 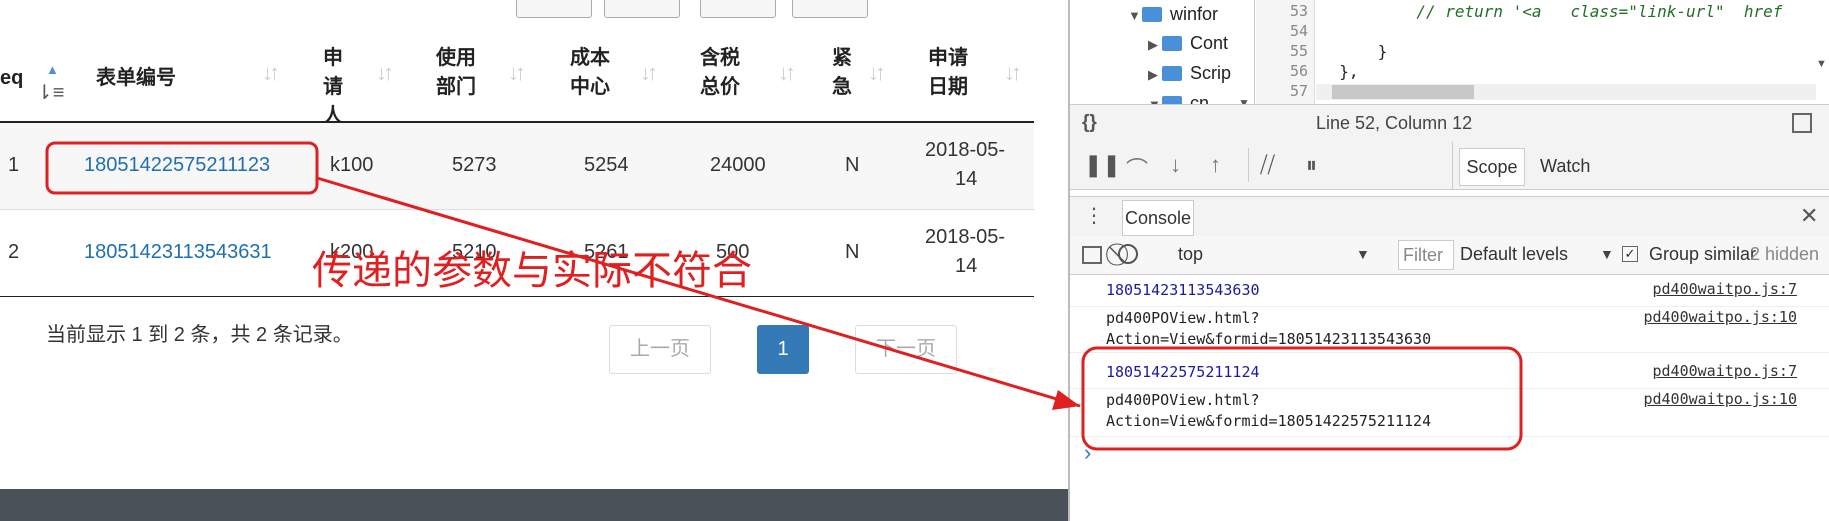 What do you see at coordinates (532, 271) in the screenshot?
I see `annotation-text: 传递的参数与实际不符合` at bounding box center [532, 271].